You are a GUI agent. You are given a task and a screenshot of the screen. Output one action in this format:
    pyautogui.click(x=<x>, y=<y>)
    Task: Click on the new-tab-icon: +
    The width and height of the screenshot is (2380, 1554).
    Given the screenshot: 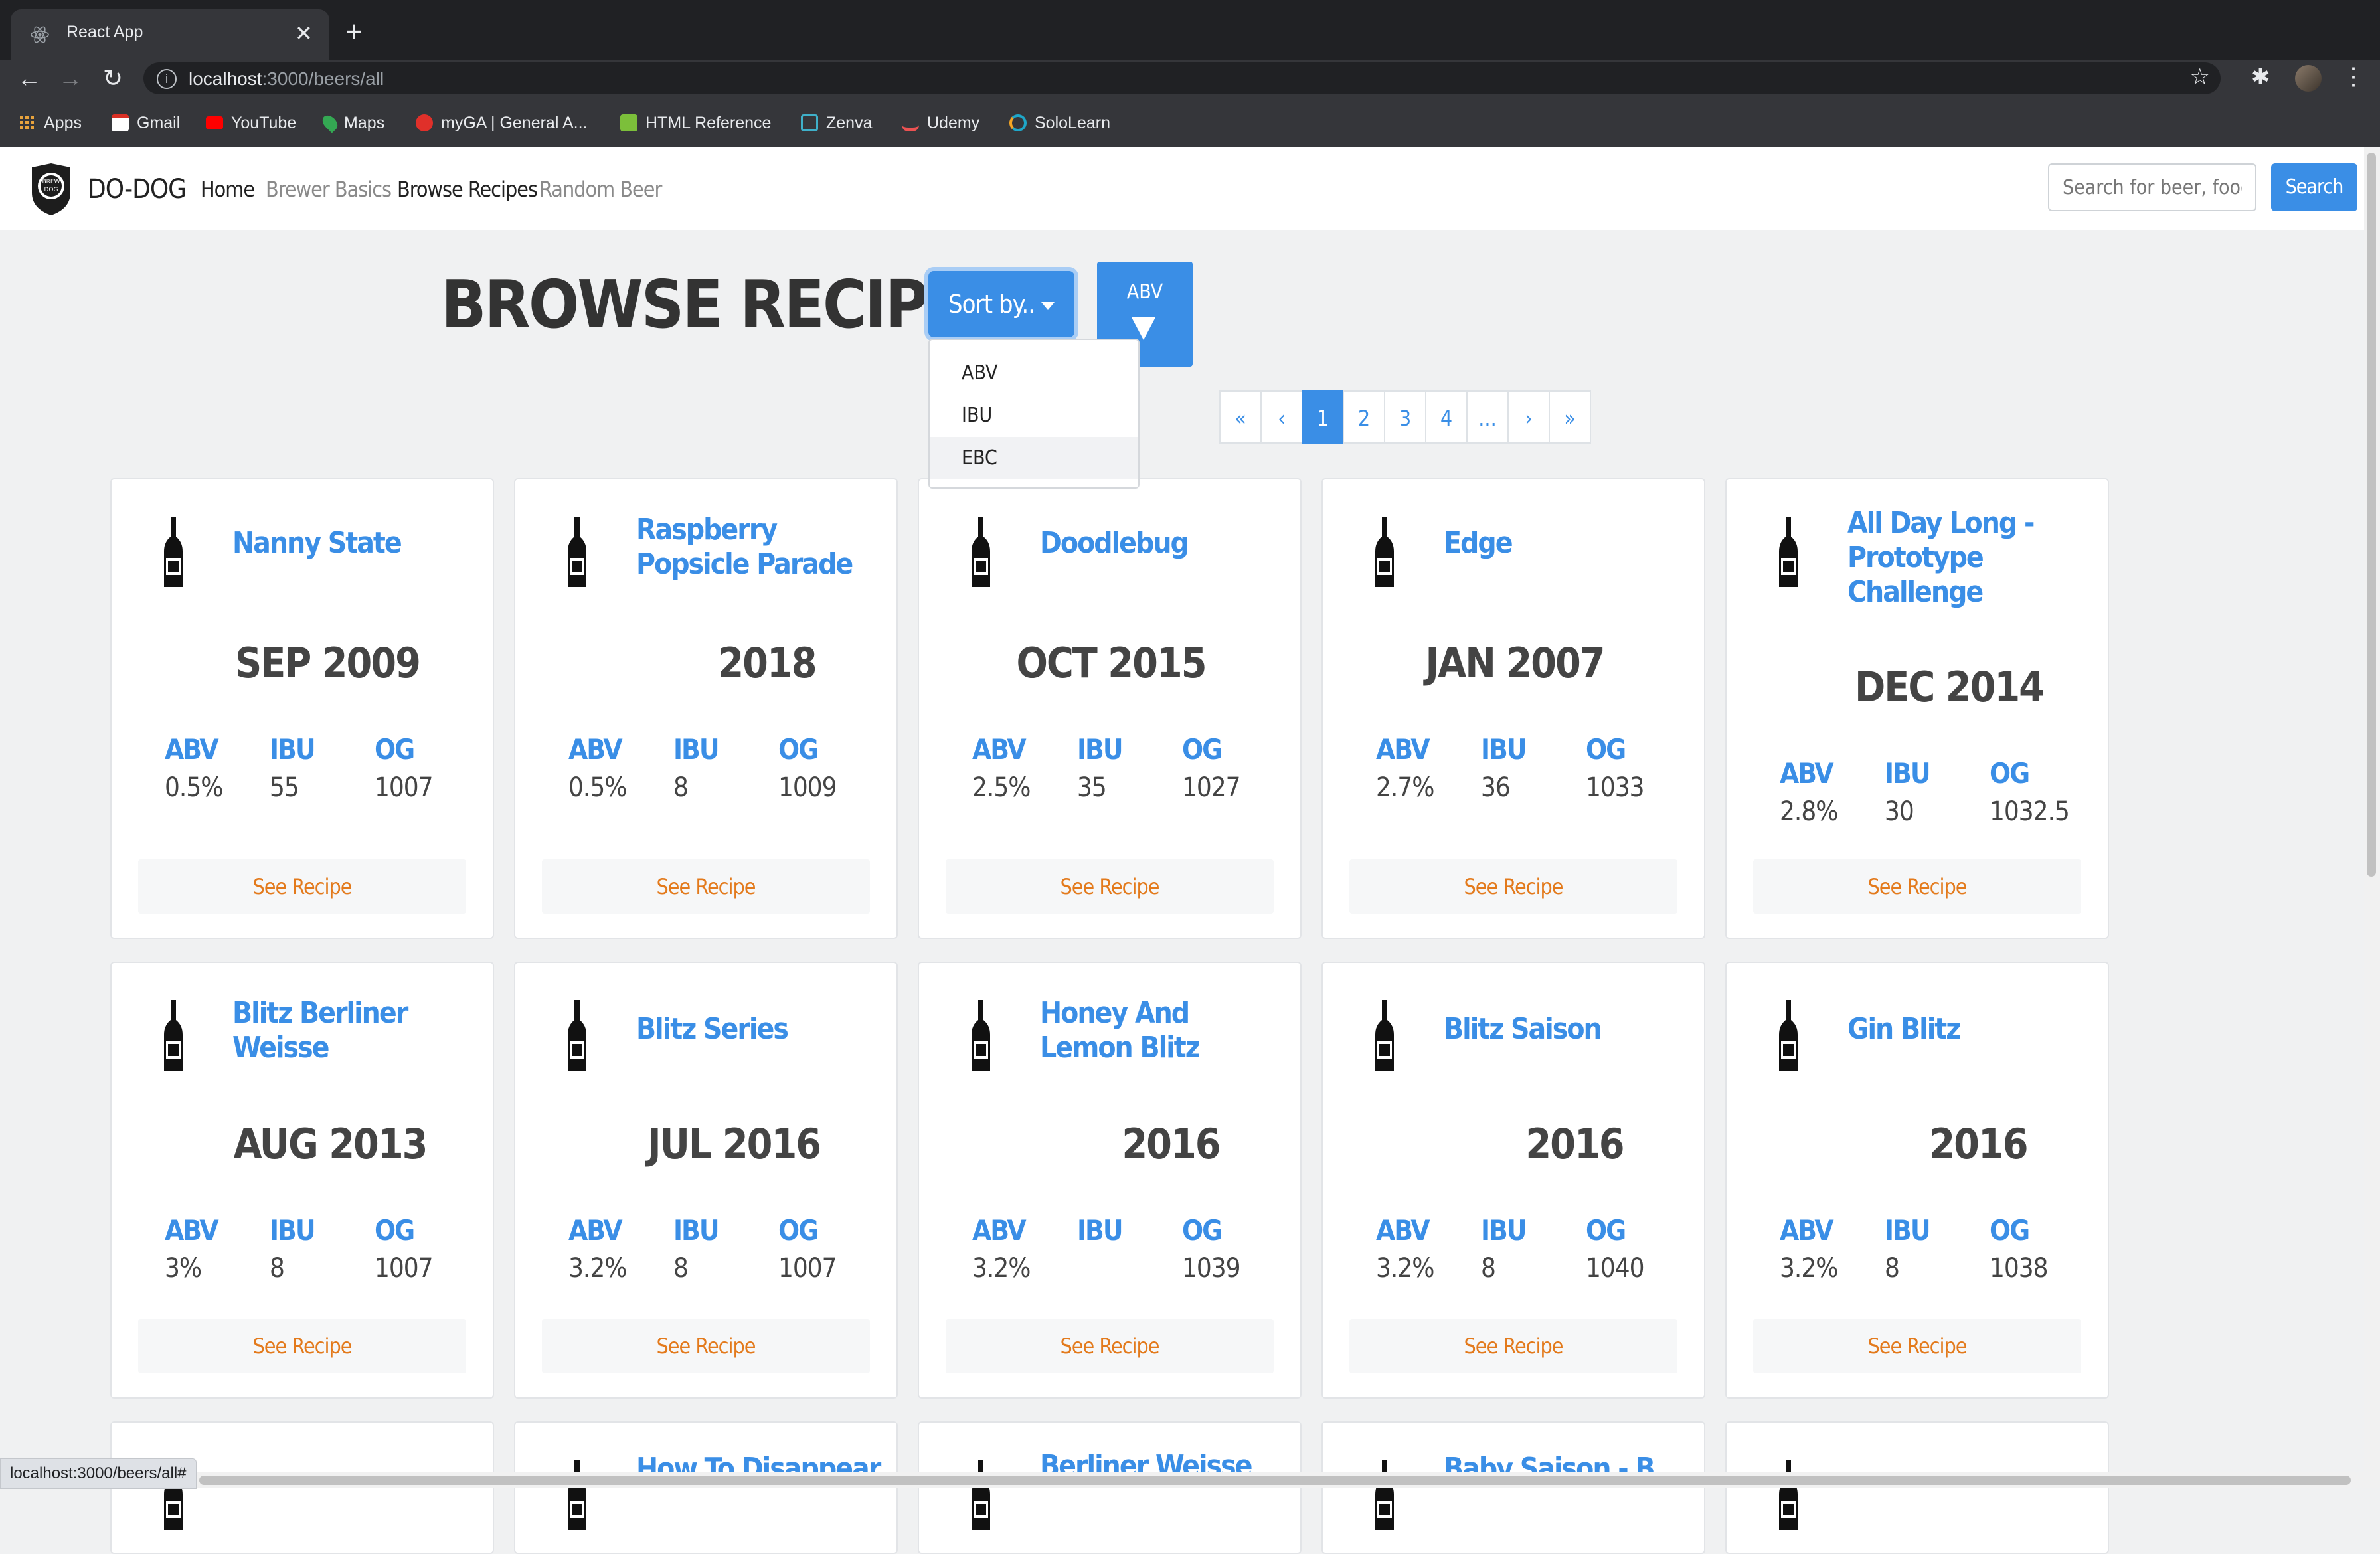 What is the action you would take?
    pyautogui.click(x=354, y=32)
    